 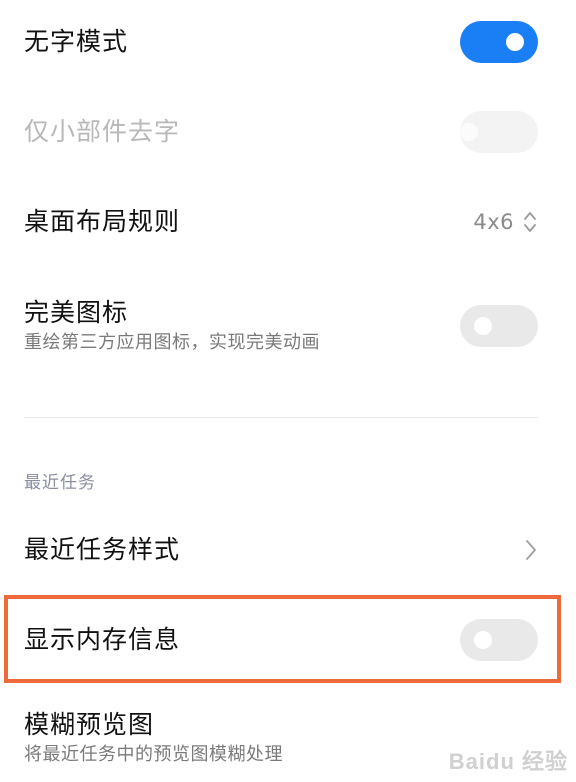 I want to click on layout-rule-selector: 4x6, so click(x=505, y=222).